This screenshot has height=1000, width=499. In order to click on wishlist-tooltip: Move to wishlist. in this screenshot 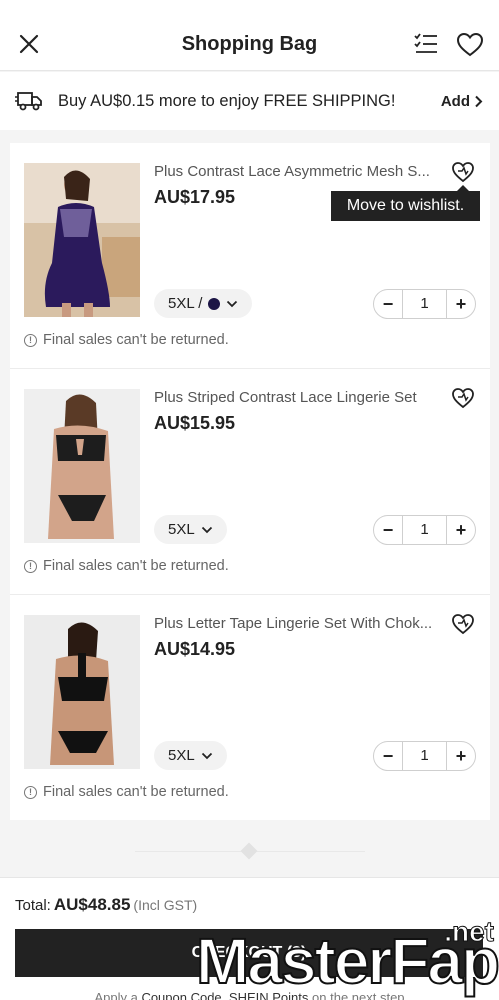, I will do `click(405, 203)`.